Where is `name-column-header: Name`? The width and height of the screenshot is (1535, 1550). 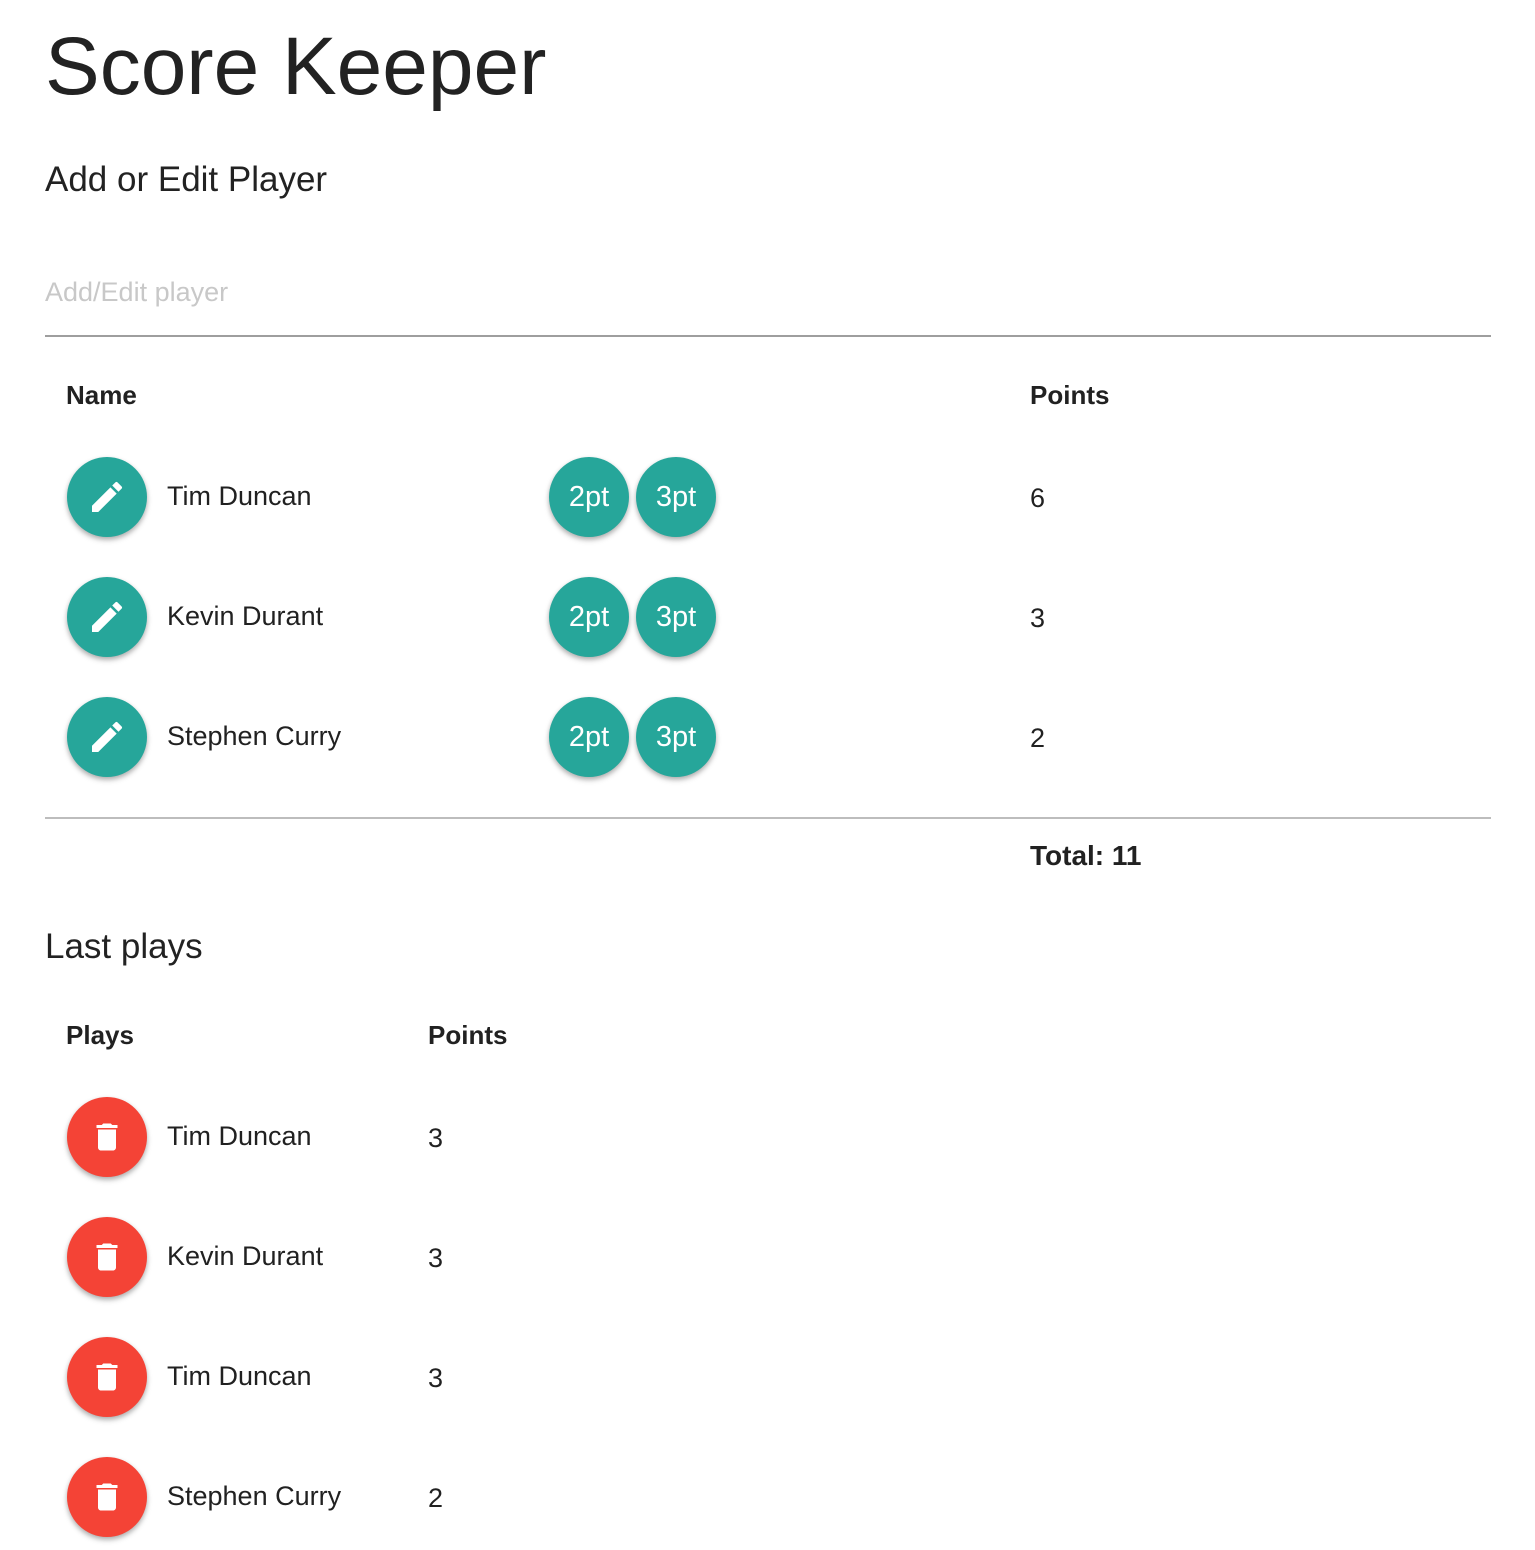
name-column-header: Name is located at coordinates (101, 395).